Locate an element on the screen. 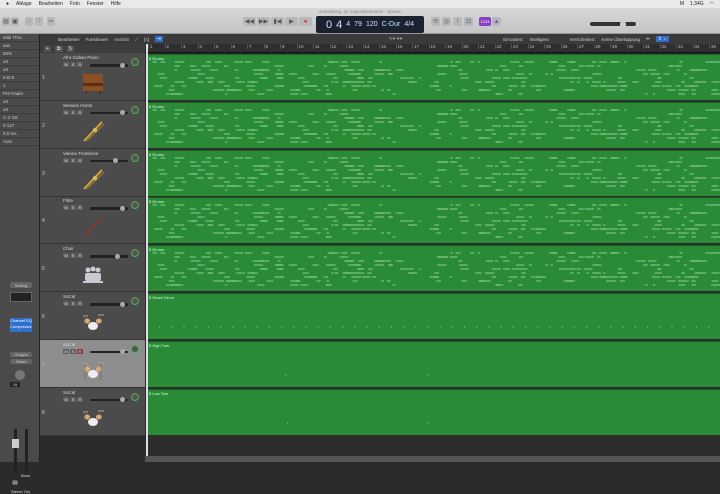 The image size is (720, 494). track-header: 4 Flöte MSR is located at coordinates (92, 220).